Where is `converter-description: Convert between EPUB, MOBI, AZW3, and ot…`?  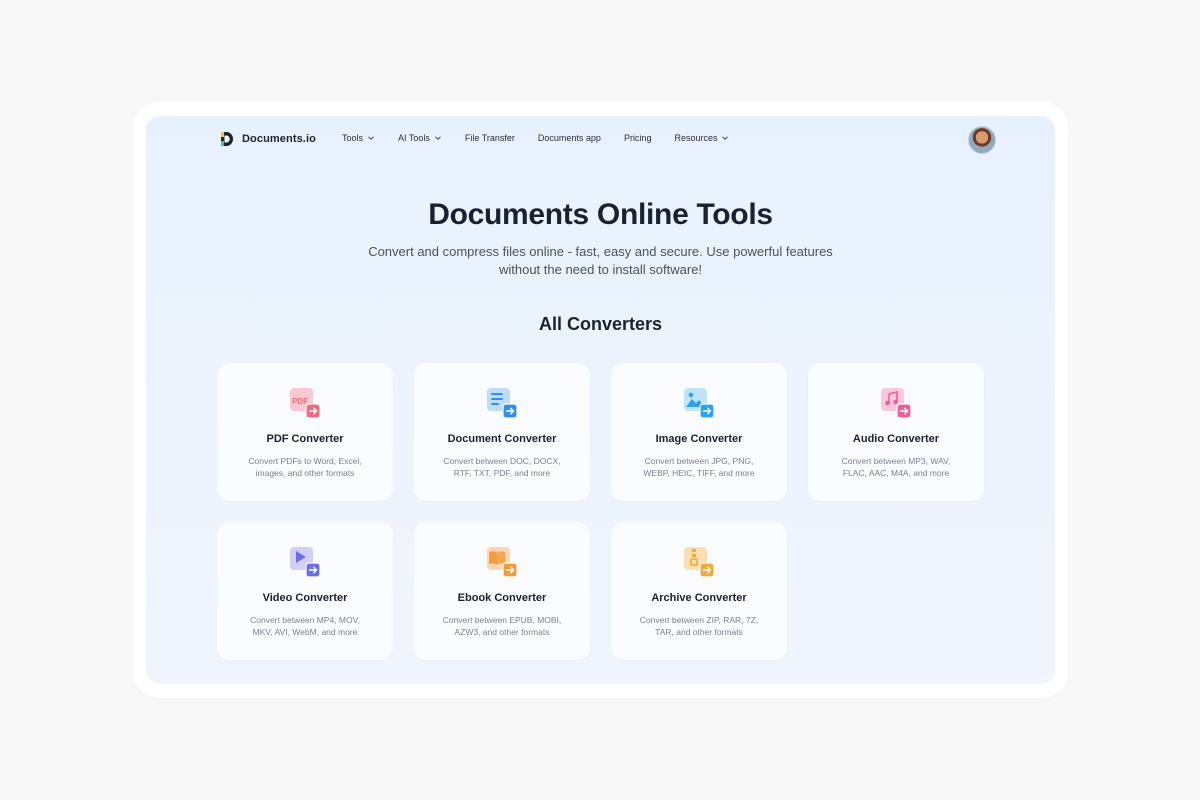
converter-description: Convert between EPUB, MOBI, AZW3, and ot… is located at coordinates (502, 626).